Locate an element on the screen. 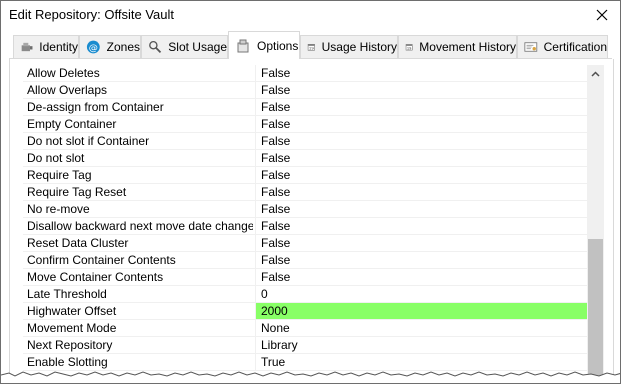 This screenshot has width=621, height=384. zones-icon: @ is located at coordinates (93, 47).